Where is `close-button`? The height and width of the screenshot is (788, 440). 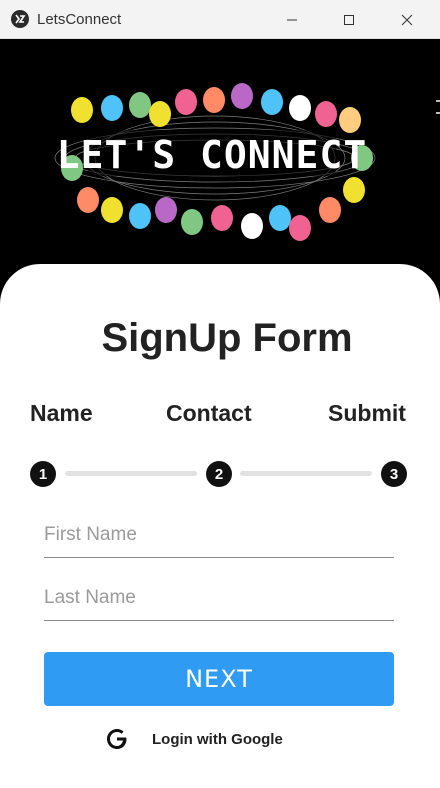
close-button is located at coordinates (407, 19).